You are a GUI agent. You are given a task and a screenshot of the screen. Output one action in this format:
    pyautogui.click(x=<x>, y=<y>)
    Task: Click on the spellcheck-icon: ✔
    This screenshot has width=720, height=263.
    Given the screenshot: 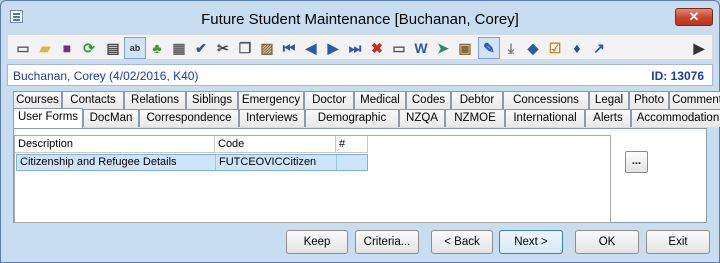 What is the action you would take?
    pyautogui.click(x=201, y=48)
    